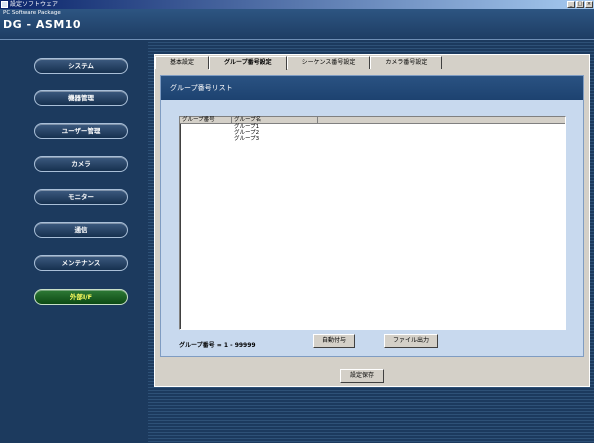 Image resolution: width=594 pixels, height=443 pixels. Describe the element at coordinates (441, 120) in the screenshot. I see `column-header-filler` at that location.